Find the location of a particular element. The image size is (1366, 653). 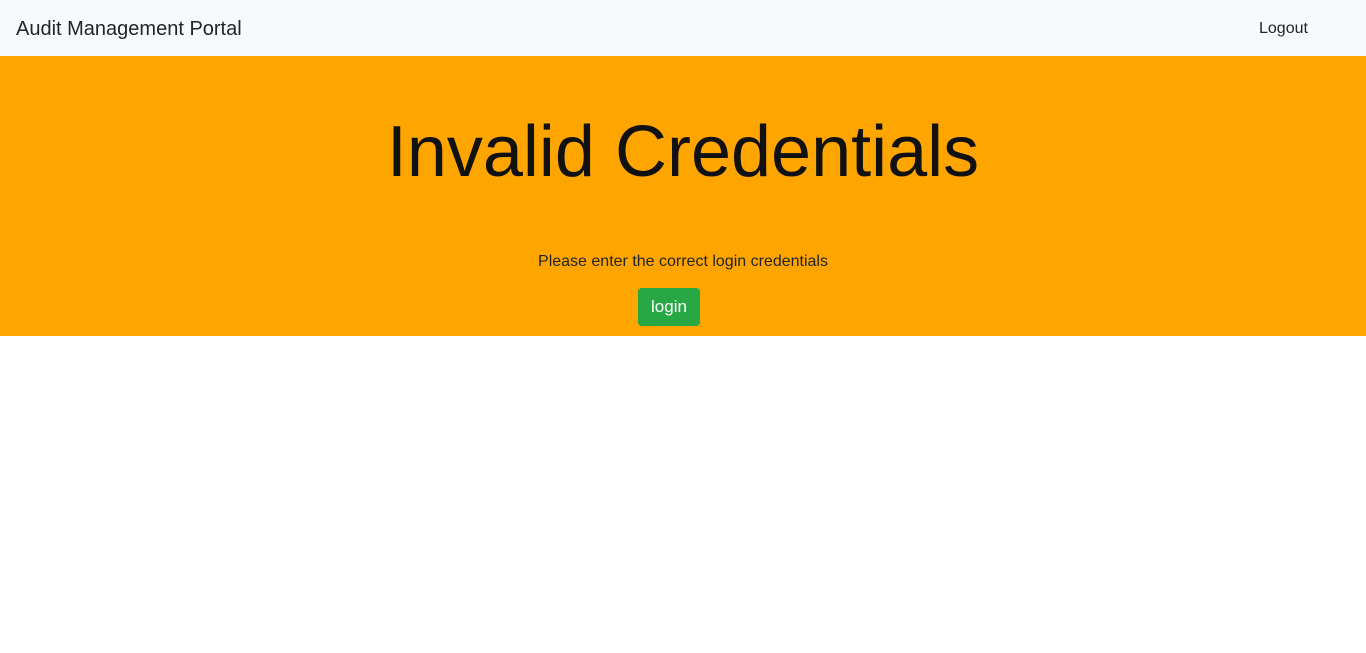

login-button: login is located at coordinates (669, 307).